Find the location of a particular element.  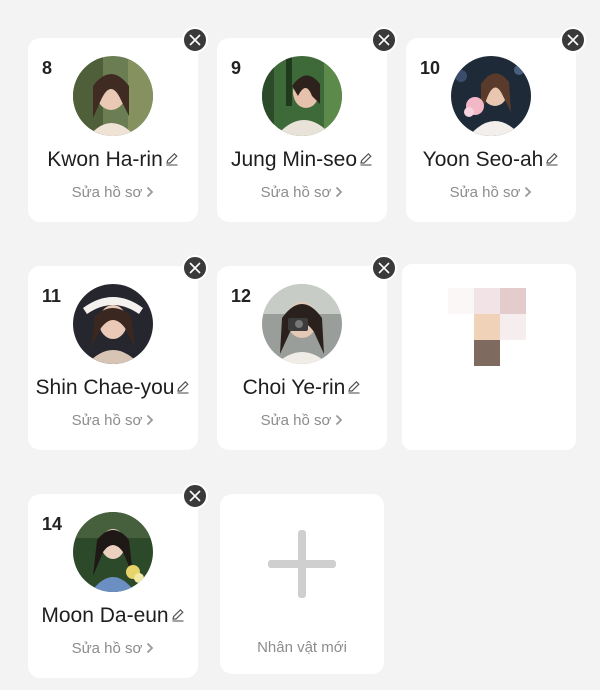

character-name: Choi Ye-rin is located at coordinates (294, 387).